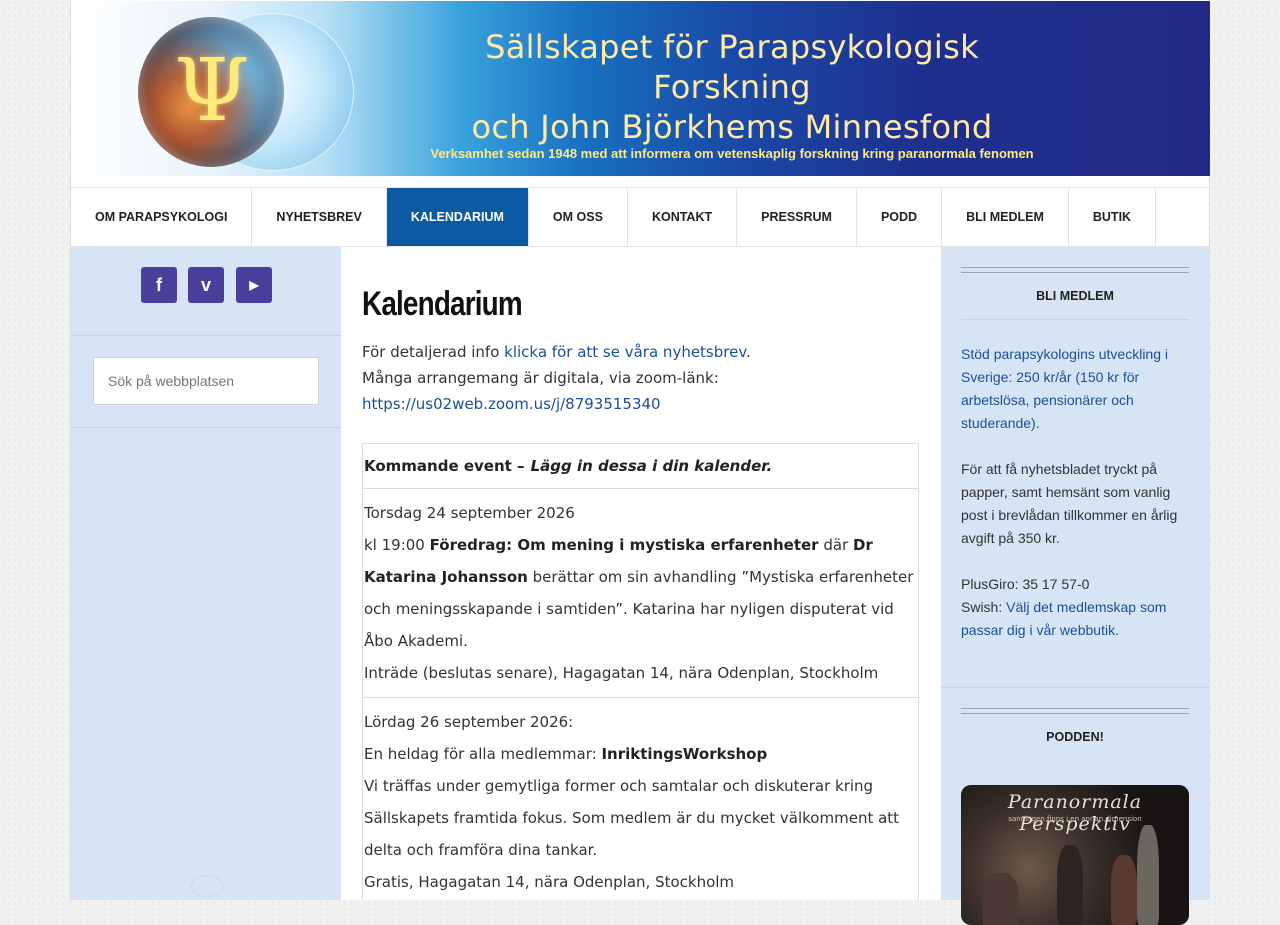  What do you see at coordinates (469, 513) in the screenshot?
I see `event-date: Torsdag 24 september 2026` at bounding box center [469, 513].